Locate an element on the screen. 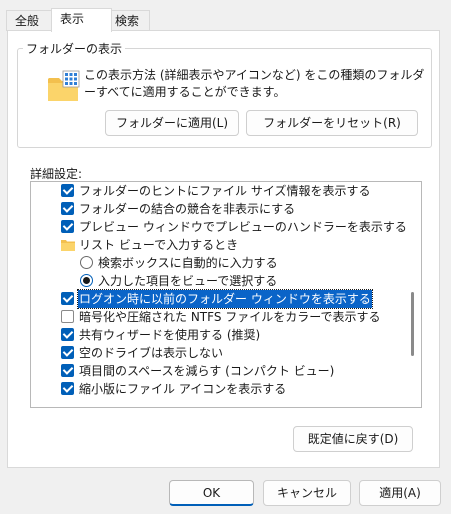 Image resolution: width=451 pixels, height=514 pixels. list-item: フォルダーの結合の競合を非表示にする is located at coordinates (219, 209).